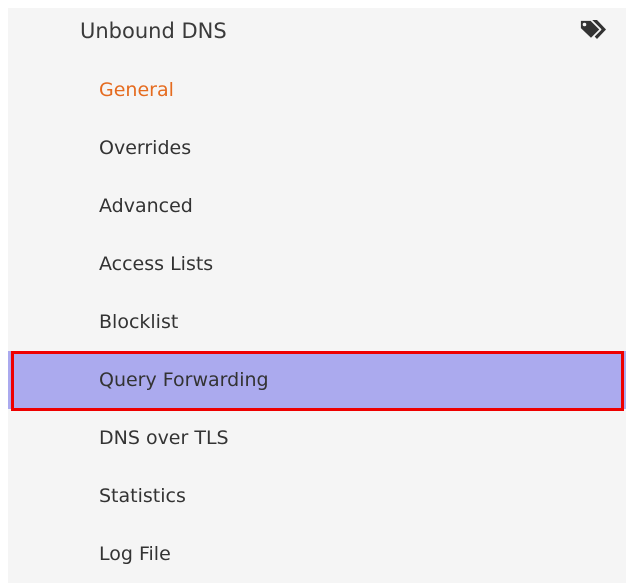 The width and height of the screenshot is (633, 583). What do you see at coordinates (146, 206) in the screenshot?
I see `menu-item-label: Advanced` at bounding box center [146, 206].